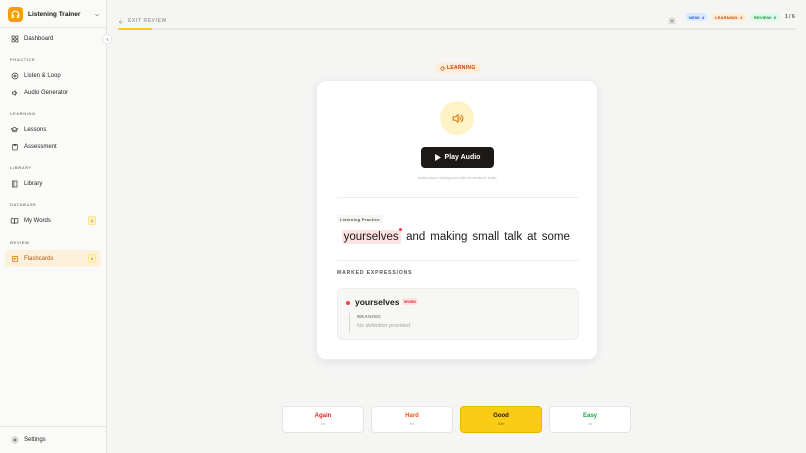 This screenshot has height=453, width=806. I want to click on status-badge: LEARNING, so click(458, 68).